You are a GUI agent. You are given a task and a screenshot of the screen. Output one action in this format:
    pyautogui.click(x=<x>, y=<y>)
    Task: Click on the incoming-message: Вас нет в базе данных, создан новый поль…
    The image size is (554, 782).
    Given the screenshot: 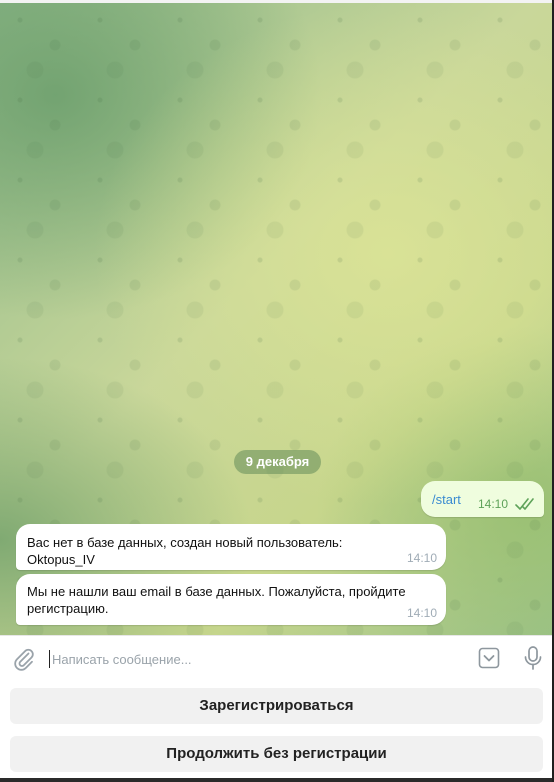 What is the action you would take?
    pyautogui.click(x=231, y=547)
    